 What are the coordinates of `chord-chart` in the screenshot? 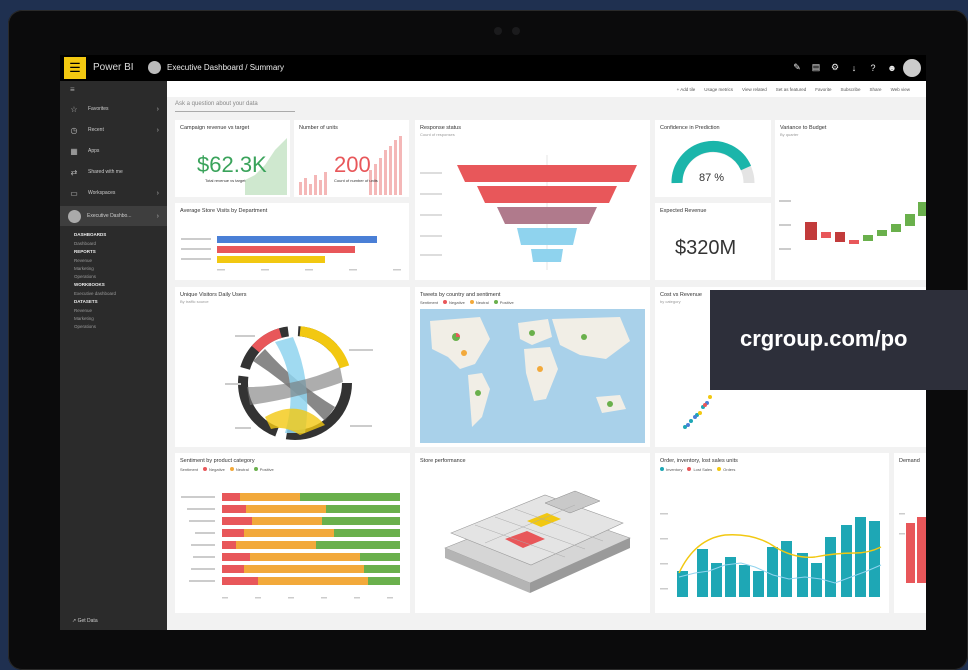 It's located at (299, 383).